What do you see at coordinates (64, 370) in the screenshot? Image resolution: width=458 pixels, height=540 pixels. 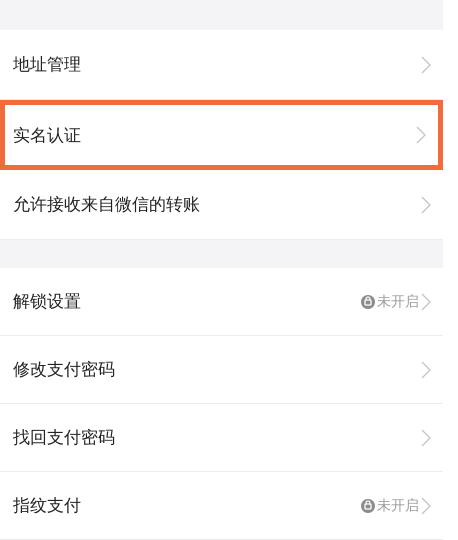 I see `row-label: 修改支付密码` at bounding box center [64, 370].